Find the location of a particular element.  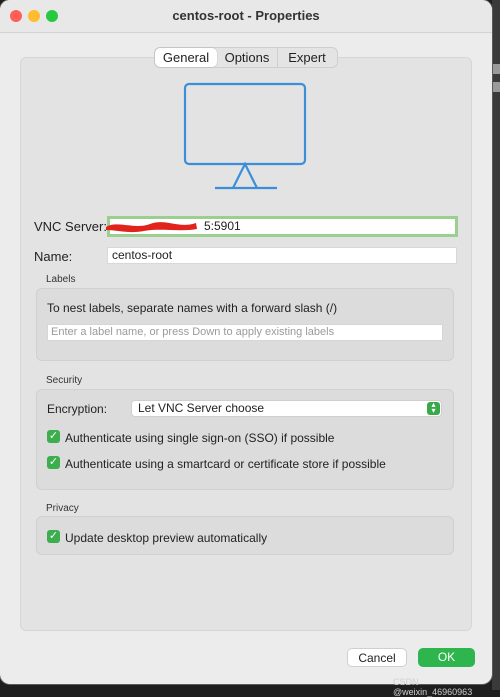

encryption-value: Let VNC Server choose is located at coordinates (201, 408).